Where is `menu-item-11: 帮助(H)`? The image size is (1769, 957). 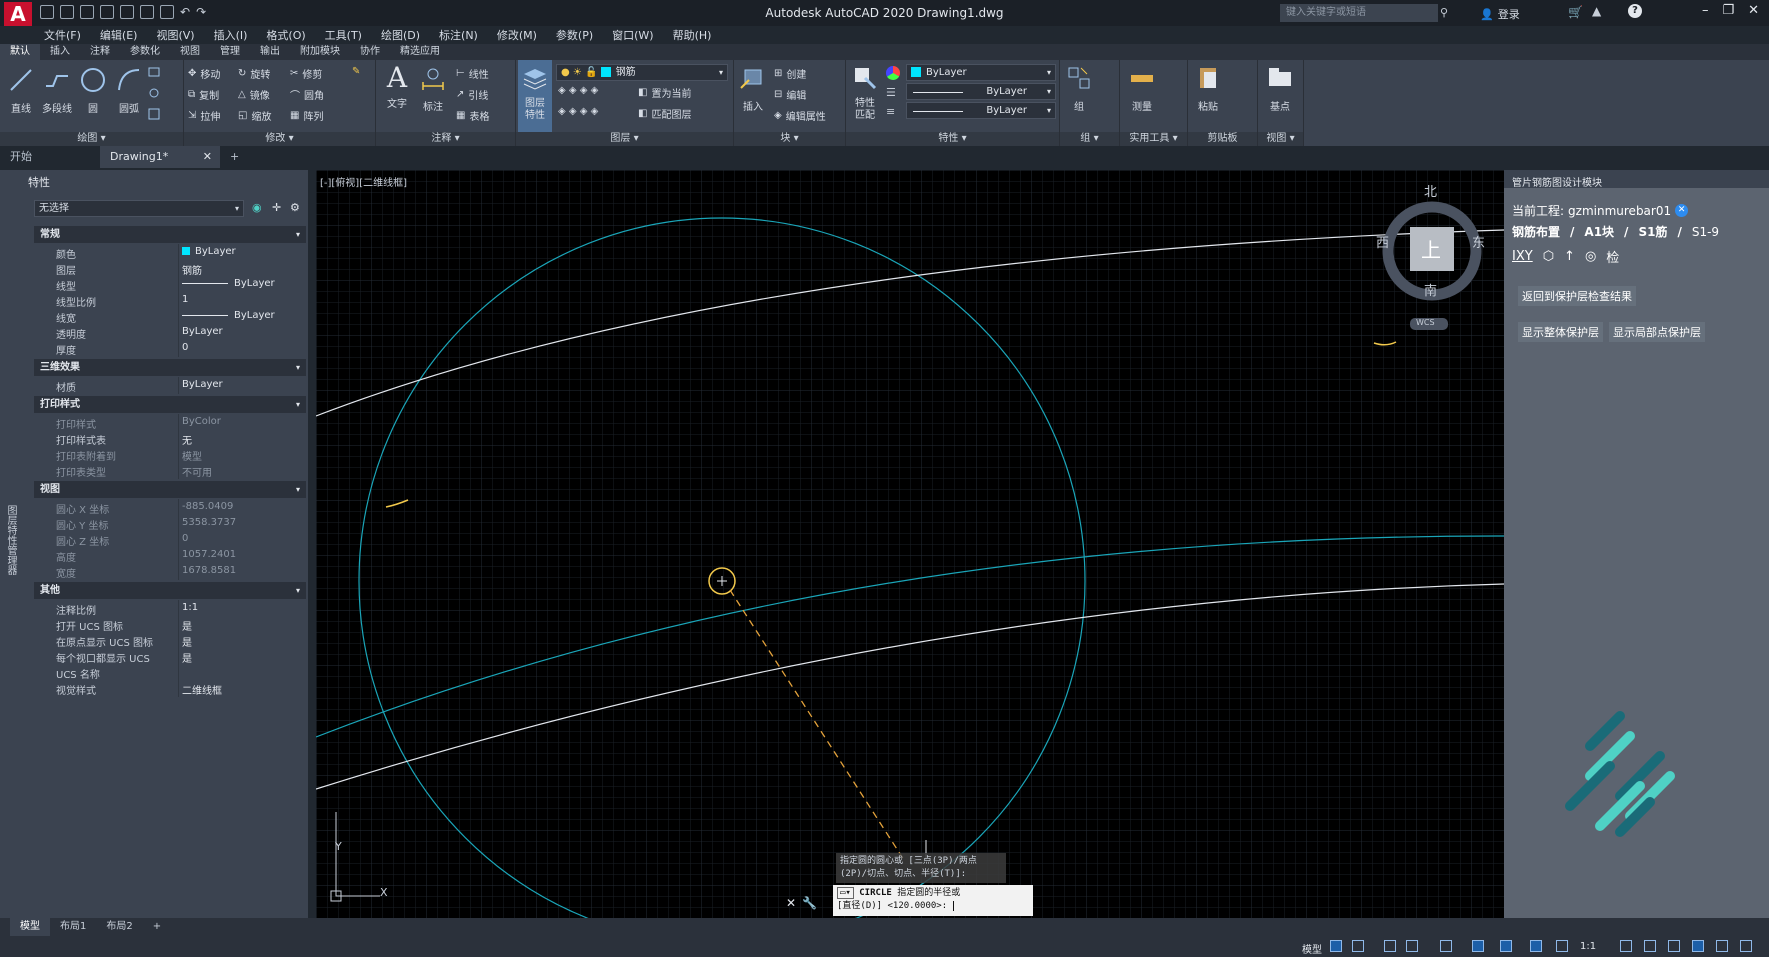 menu-item-11: 帮助(H) is located at coordinates (692, 35).